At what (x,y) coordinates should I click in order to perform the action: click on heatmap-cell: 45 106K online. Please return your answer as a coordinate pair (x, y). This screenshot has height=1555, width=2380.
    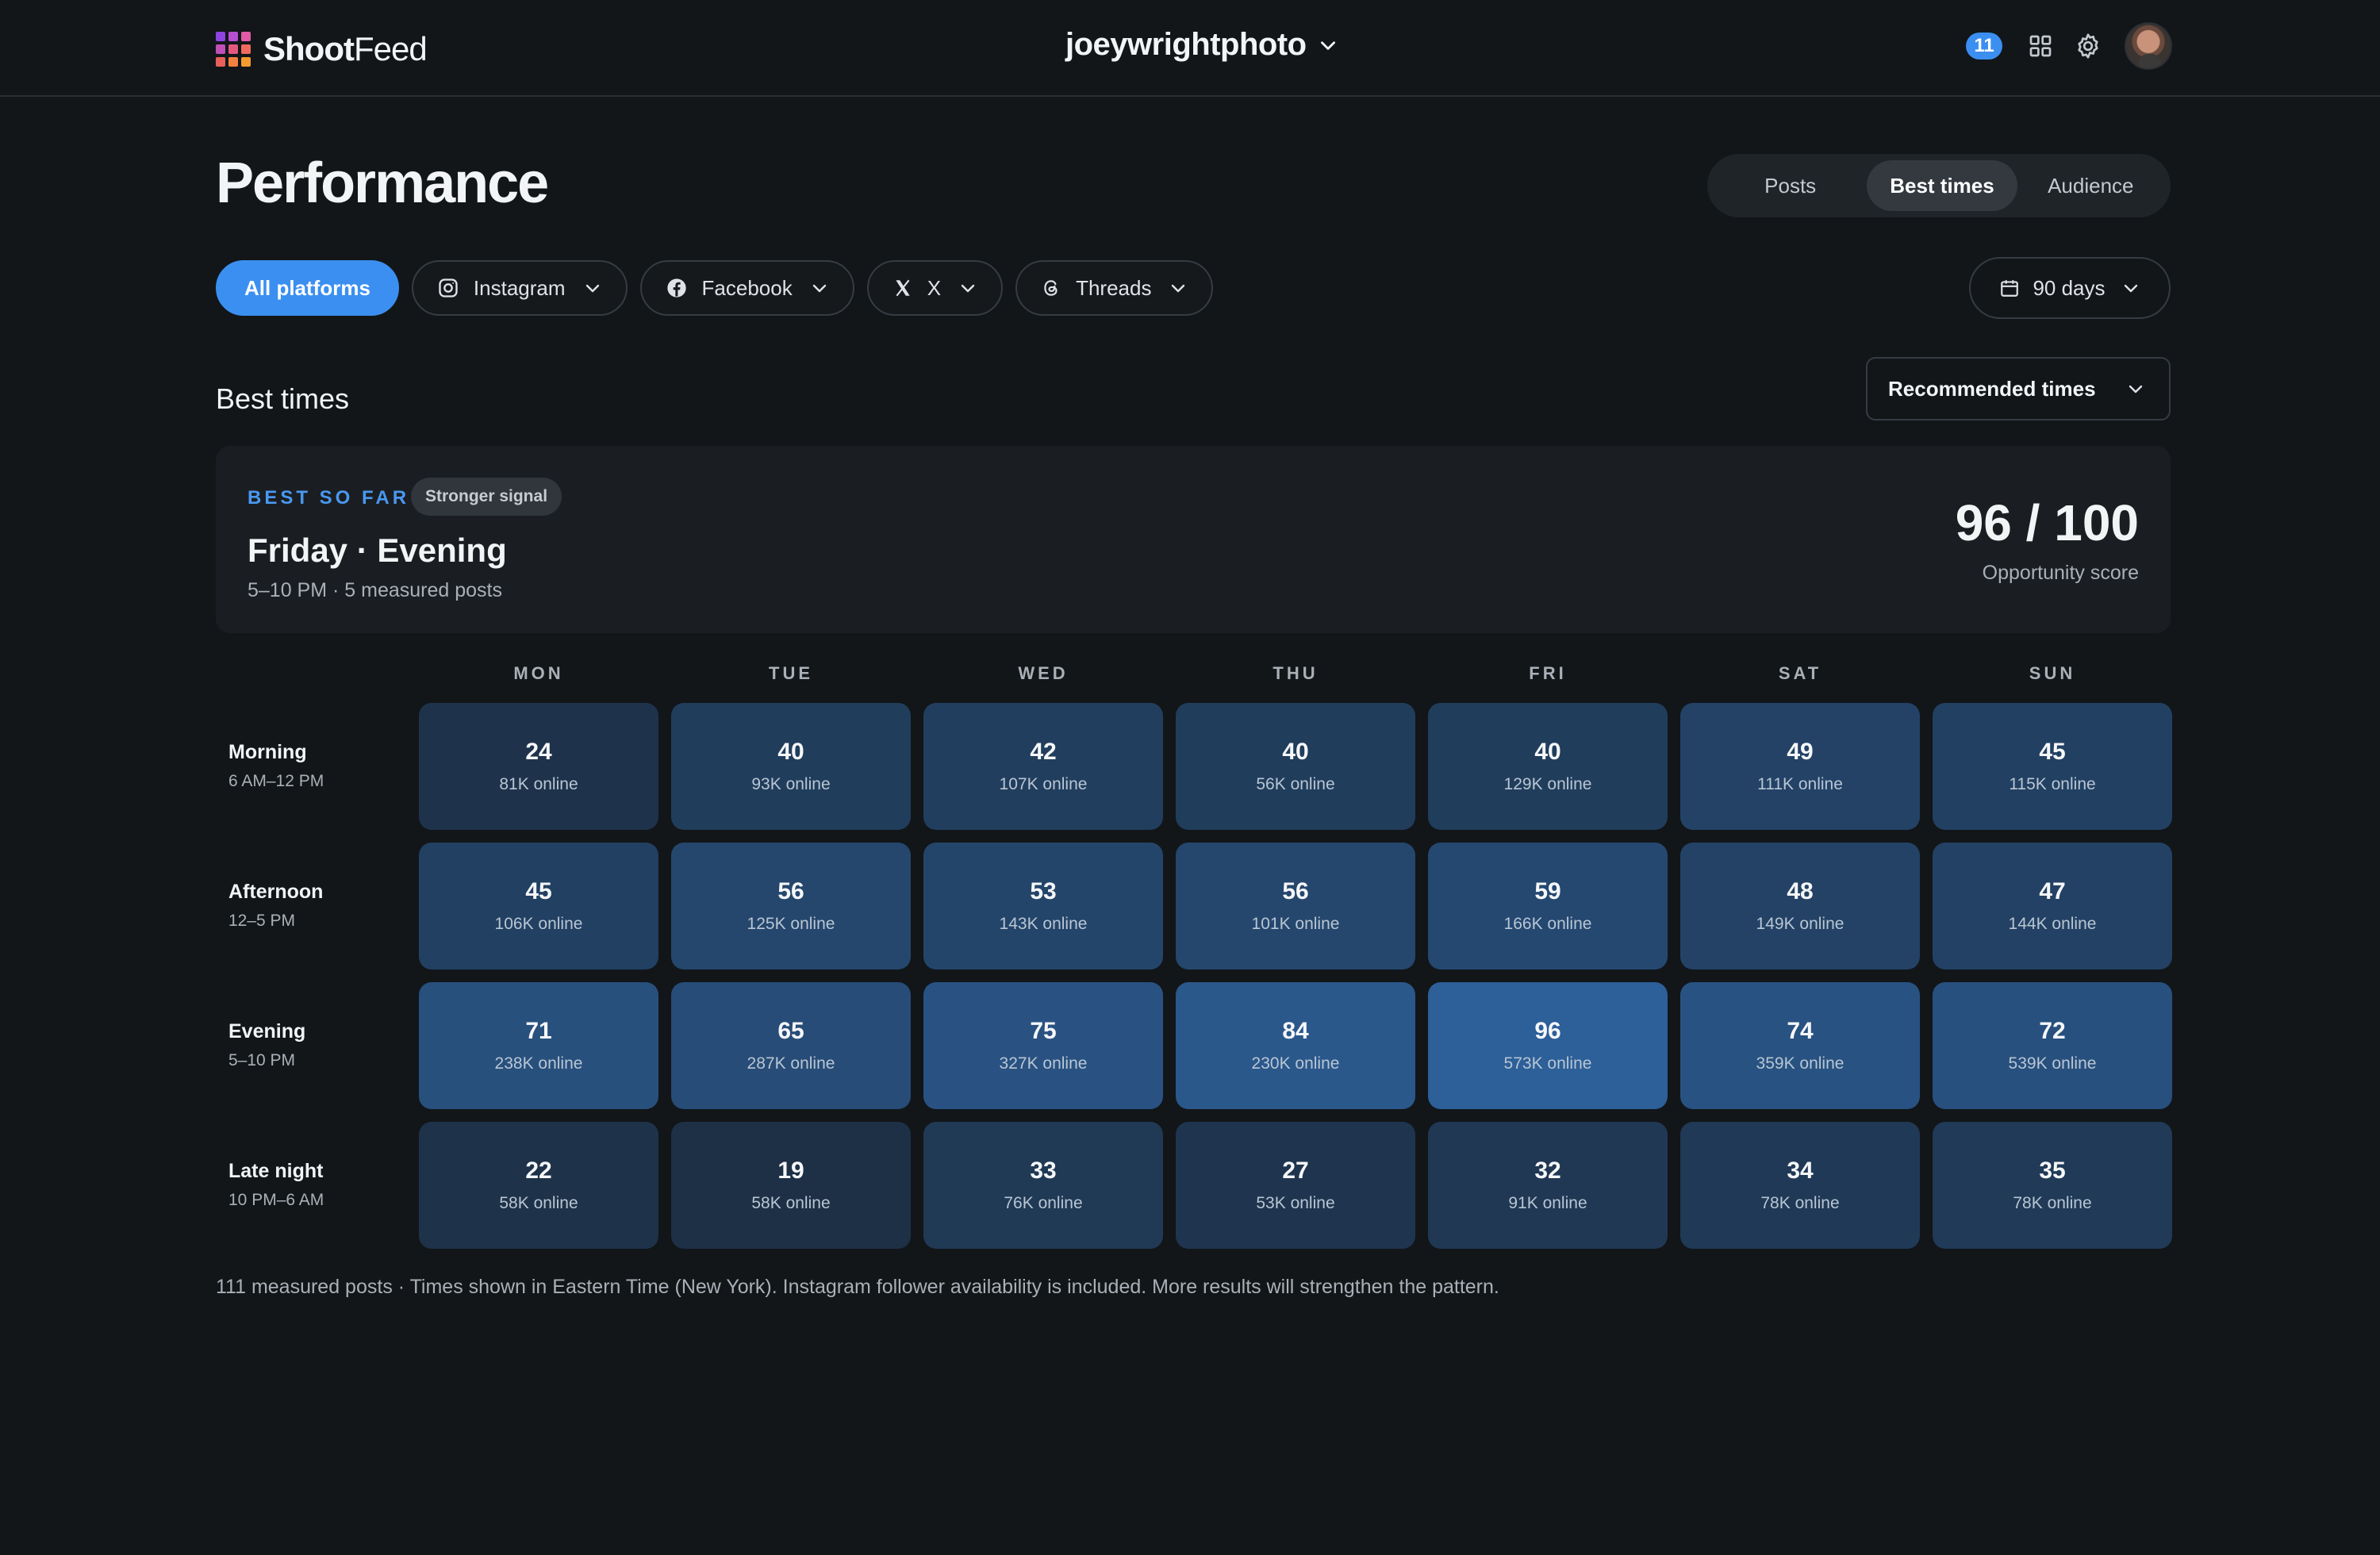
    Looking at the image, I should click on (538, 906).